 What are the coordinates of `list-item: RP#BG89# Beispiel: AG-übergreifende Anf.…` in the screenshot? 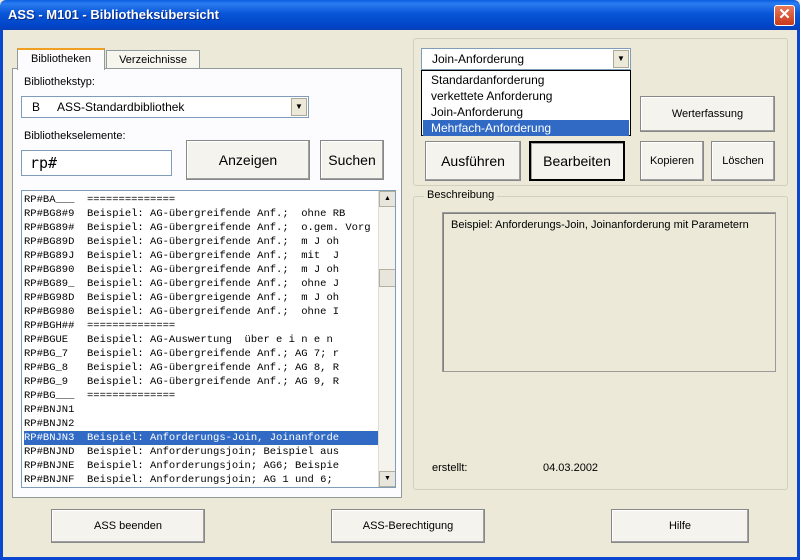 It's located at (201, 228).